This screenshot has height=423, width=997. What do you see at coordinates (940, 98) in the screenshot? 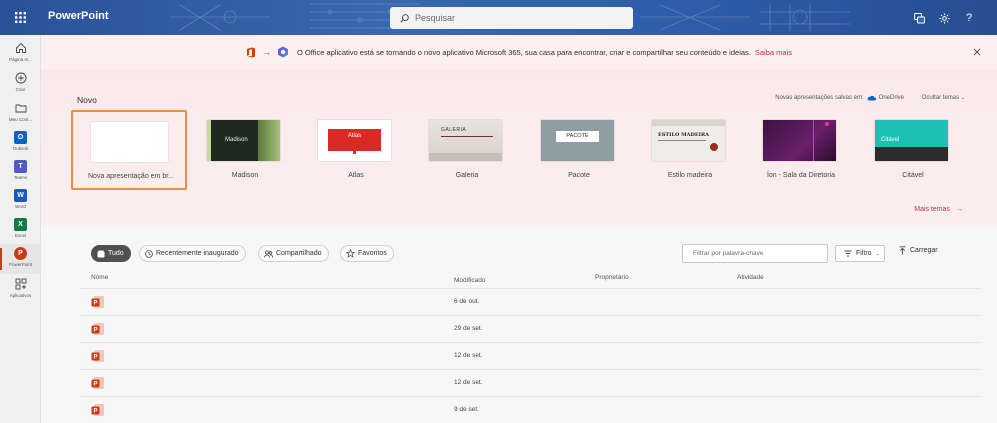
I see `hide-themes-label: Ocultar temas` at bounding box center [940, 98].